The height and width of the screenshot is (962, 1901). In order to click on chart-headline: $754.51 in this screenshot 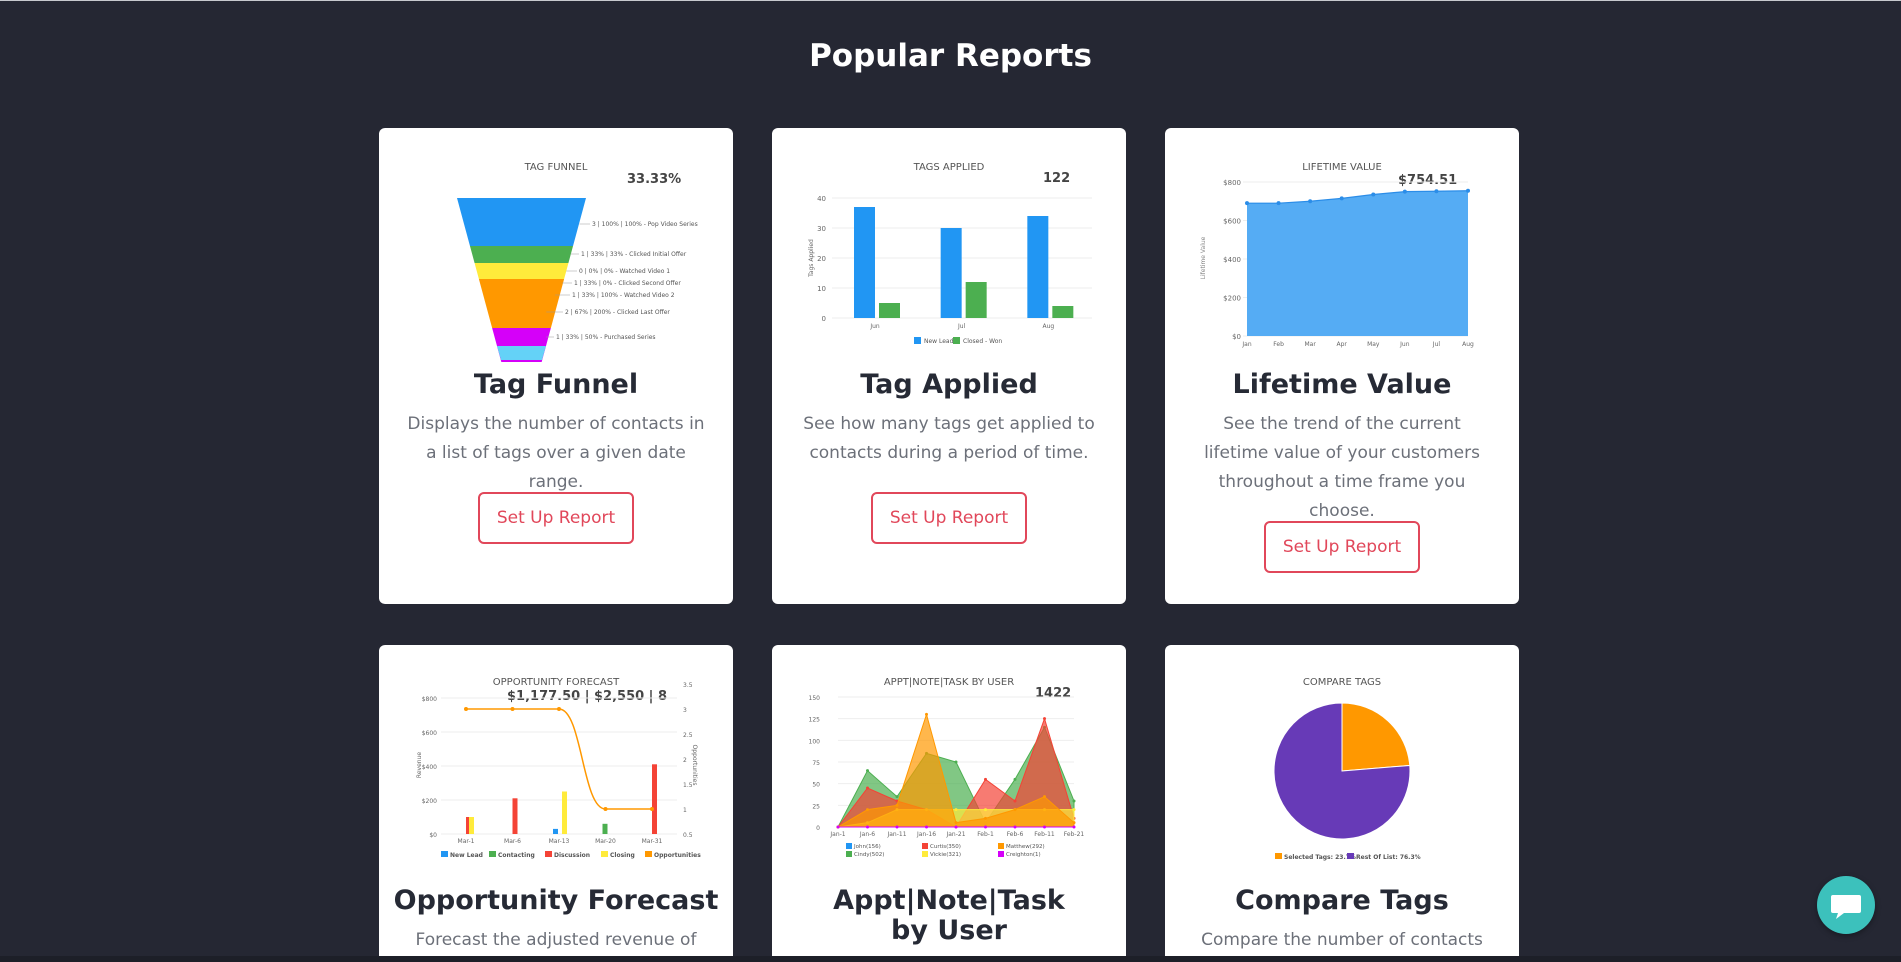, I will do `click(1427, 180)`.